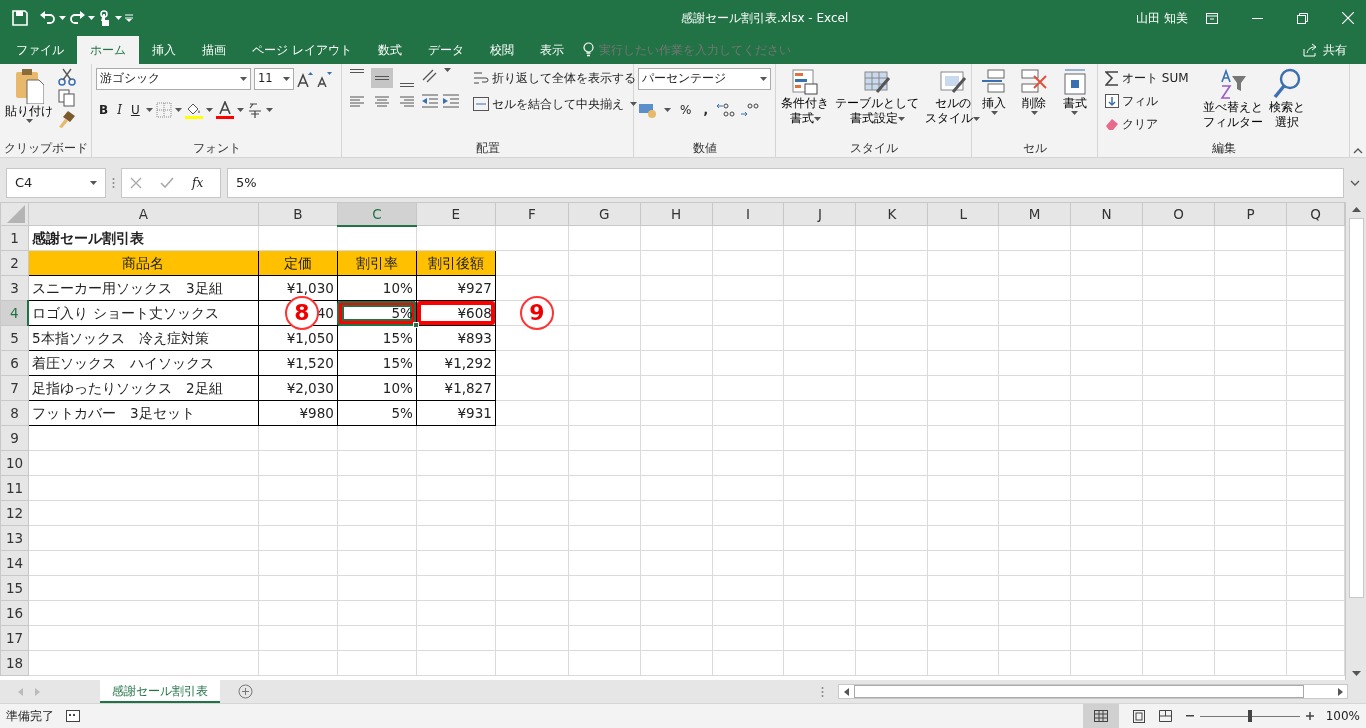 Image resolution: width=1366 pixels, height=728 pixels. I want to click on redo-icon, so click(77, 18).